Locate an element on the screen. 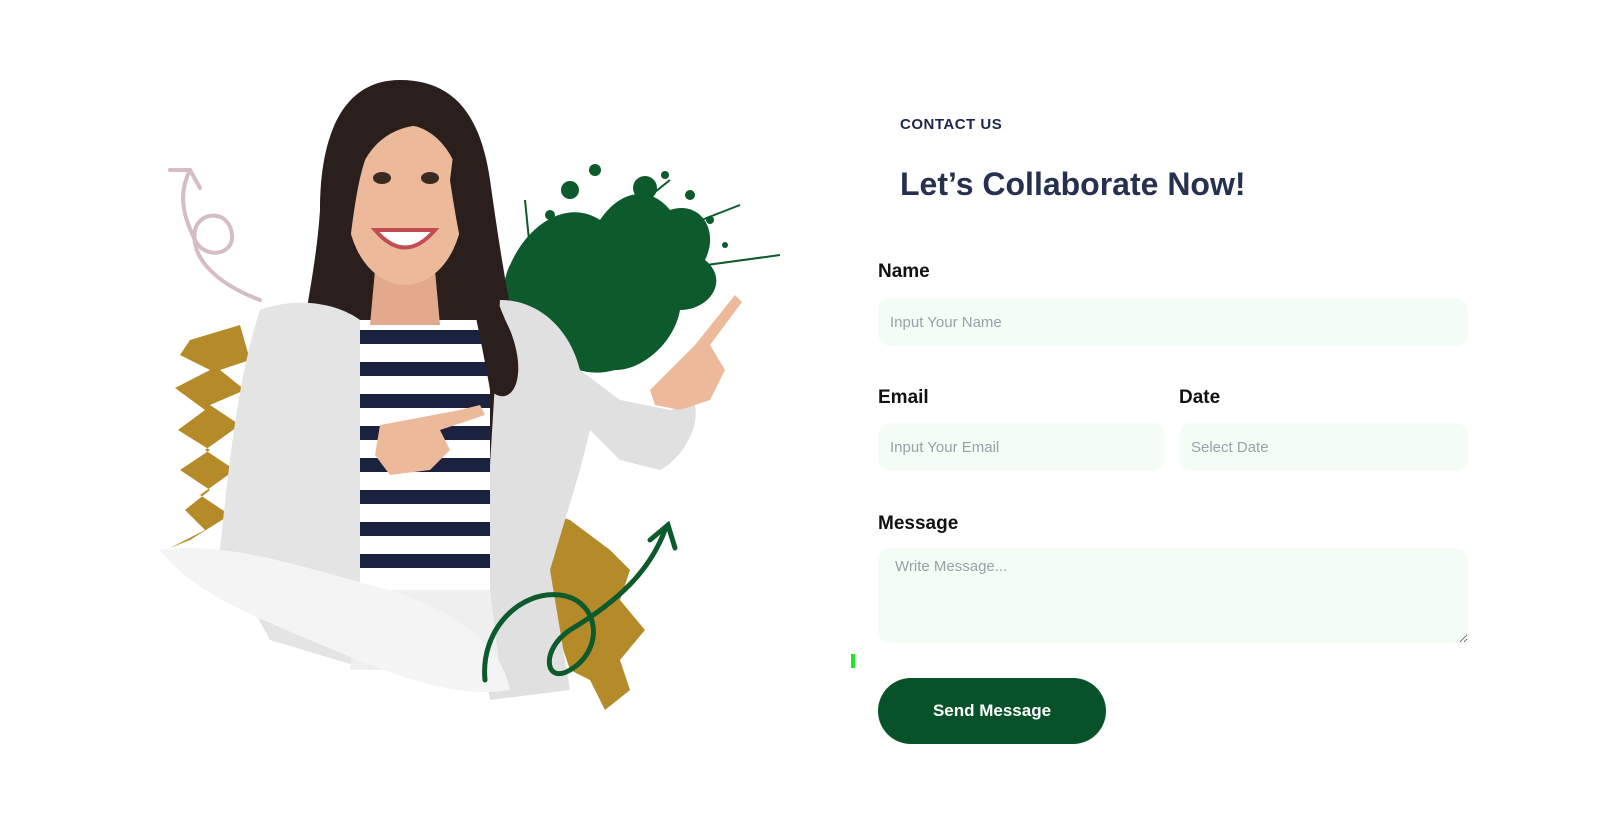 This screenshot has height=833, width=1600. email-label: Email is located at coordinates (903, 397).